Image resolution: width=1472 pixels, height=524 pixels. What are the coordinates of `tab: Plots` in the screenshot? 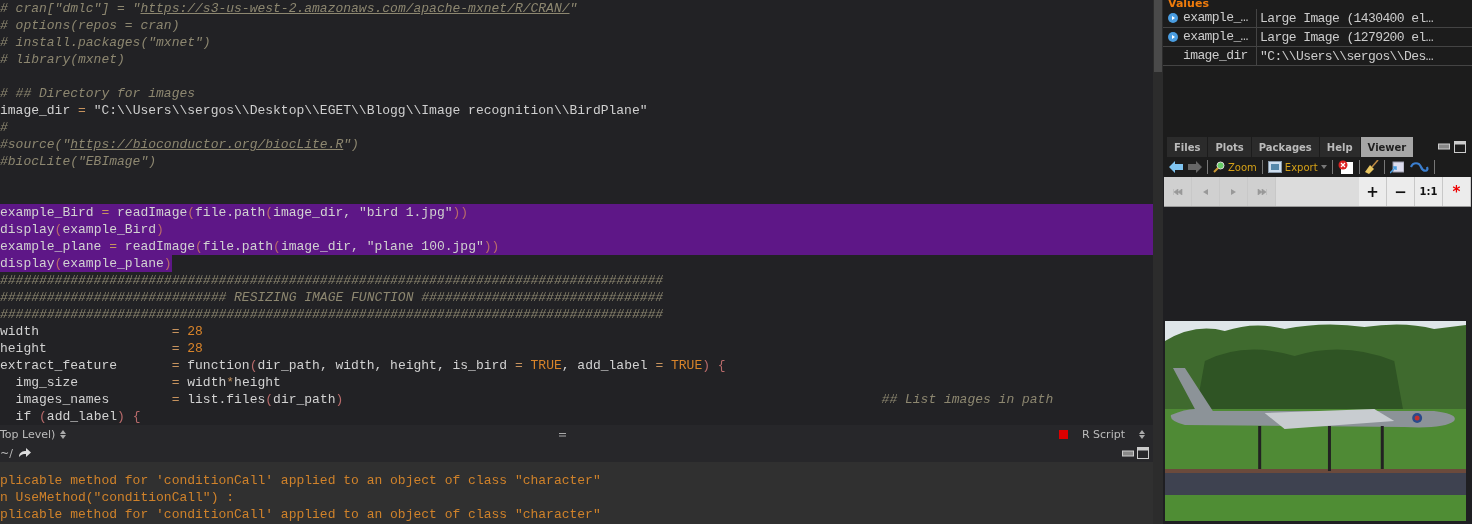 It's located at (1229, 147).